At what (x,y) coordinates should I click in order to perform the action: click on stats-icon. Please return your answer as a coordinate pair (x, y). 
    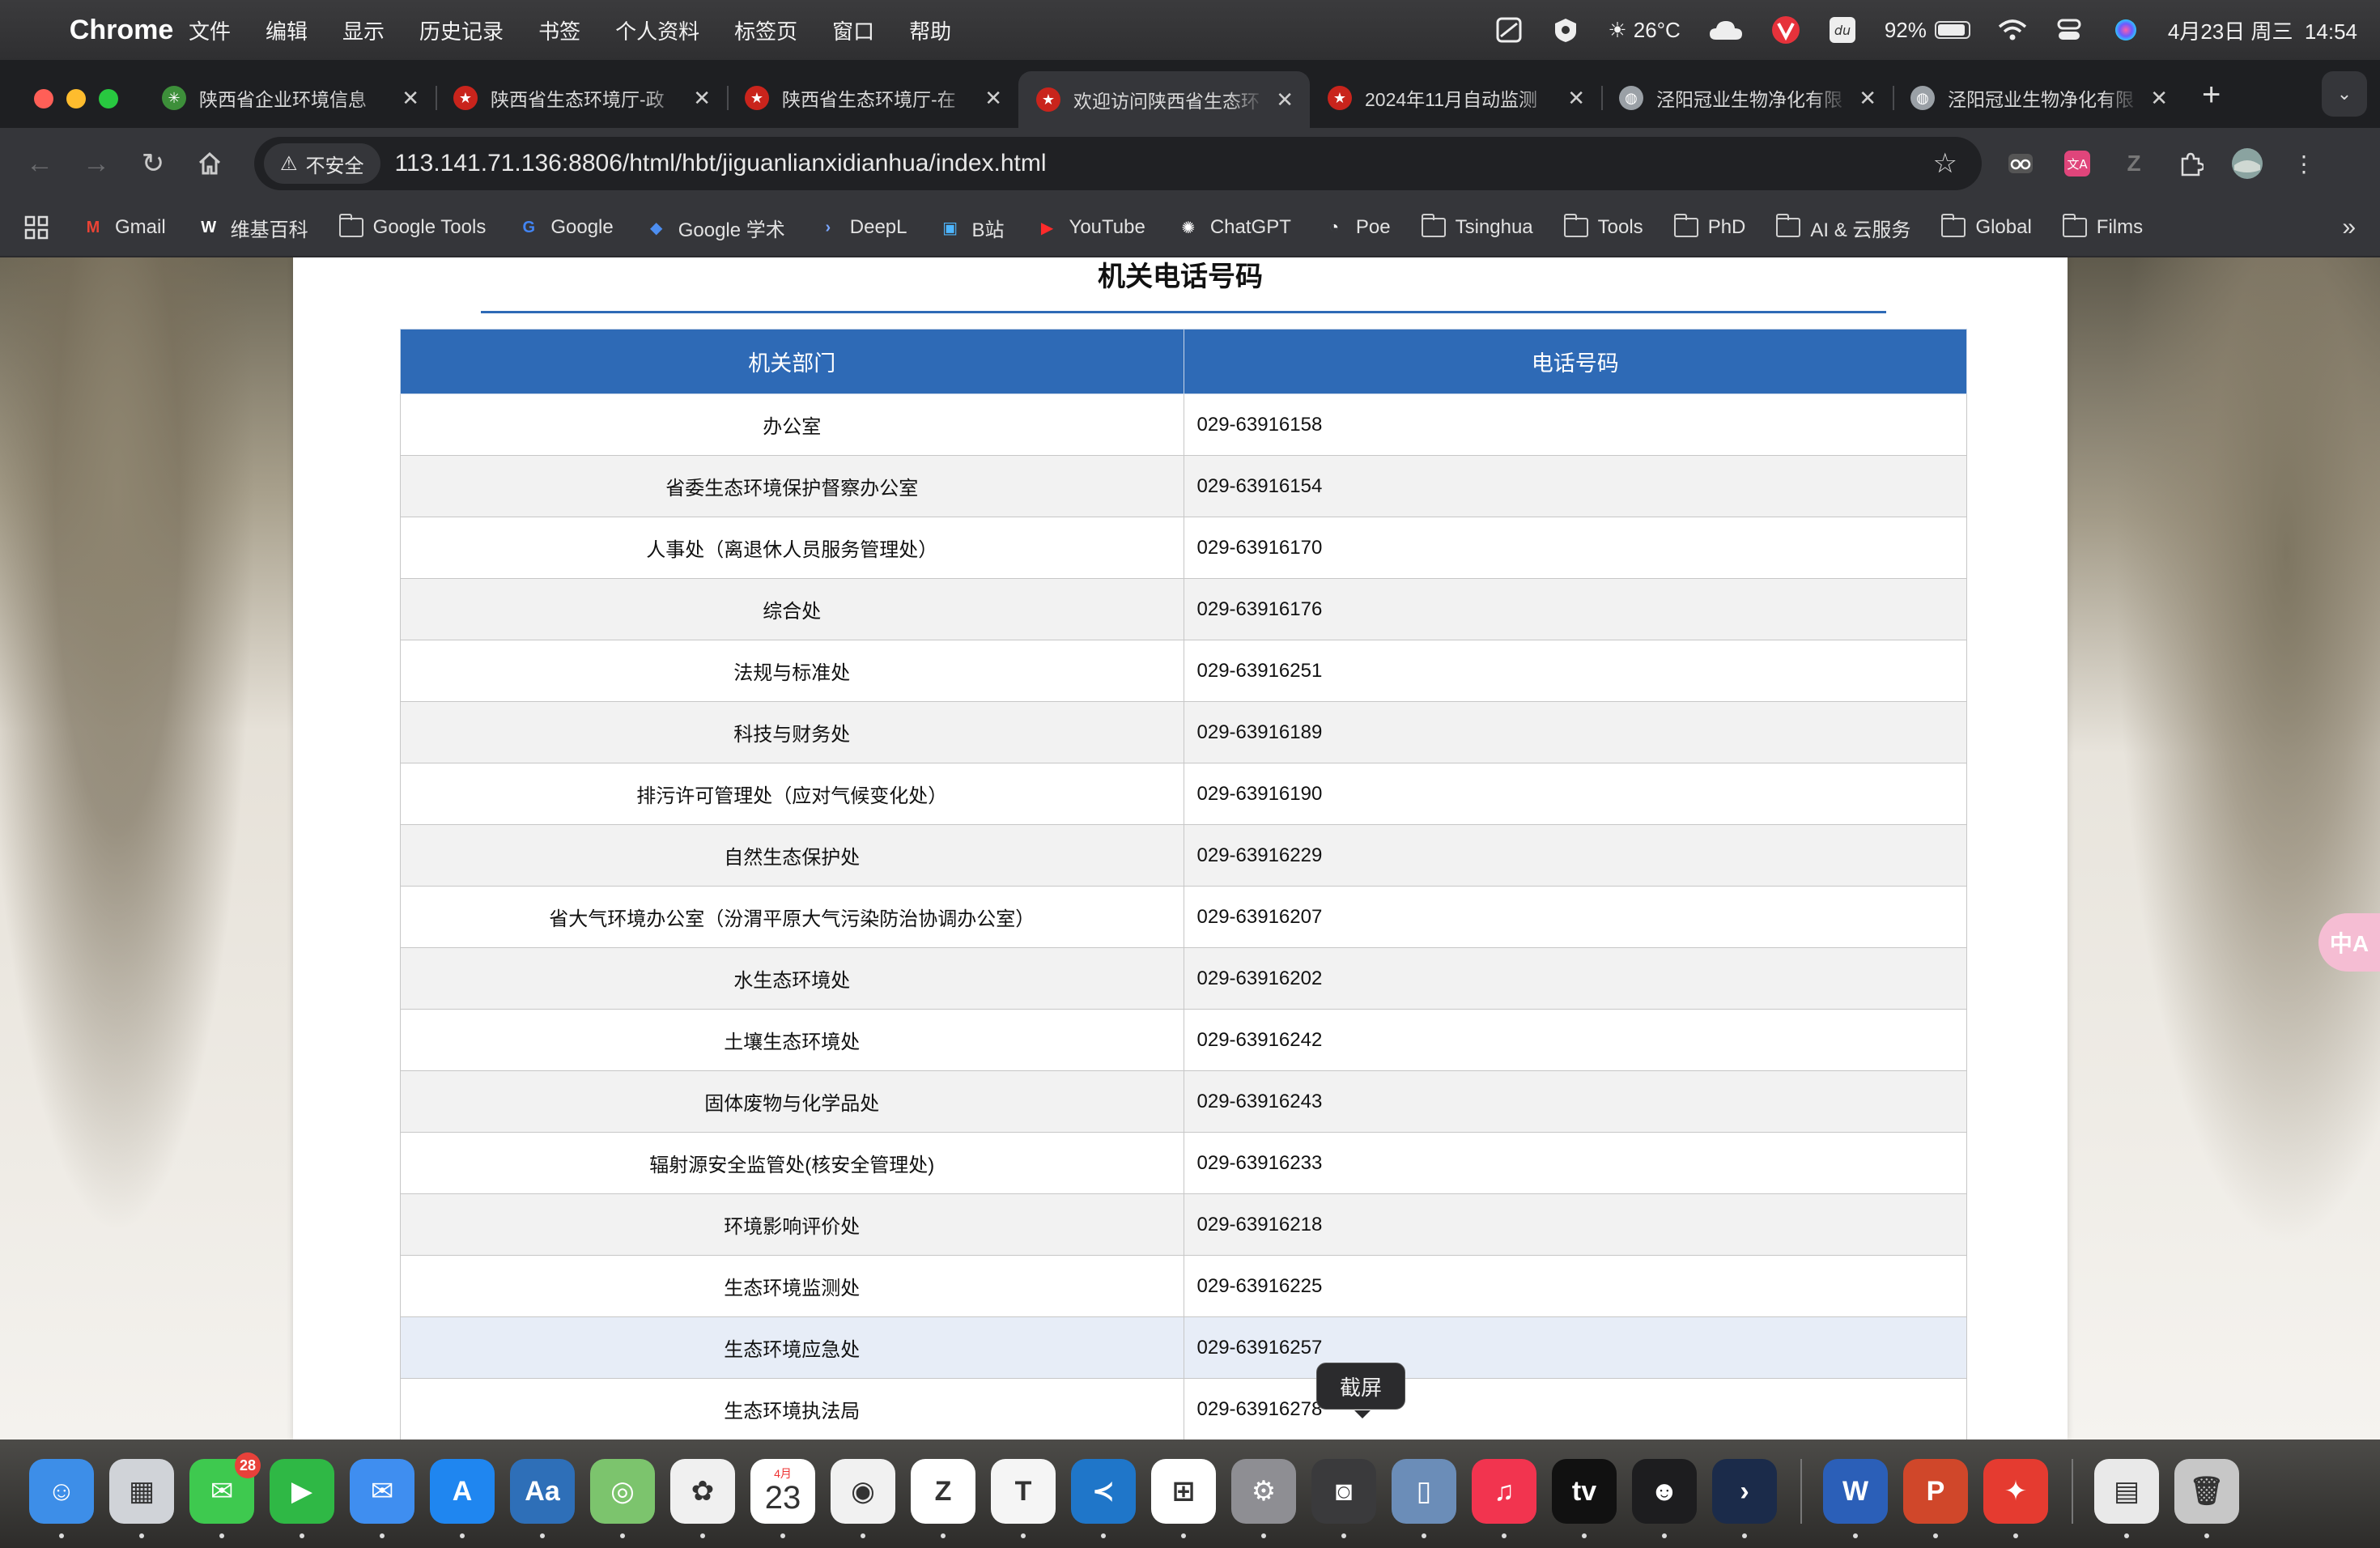
    Looking at the image, I should click on (1509, 30).